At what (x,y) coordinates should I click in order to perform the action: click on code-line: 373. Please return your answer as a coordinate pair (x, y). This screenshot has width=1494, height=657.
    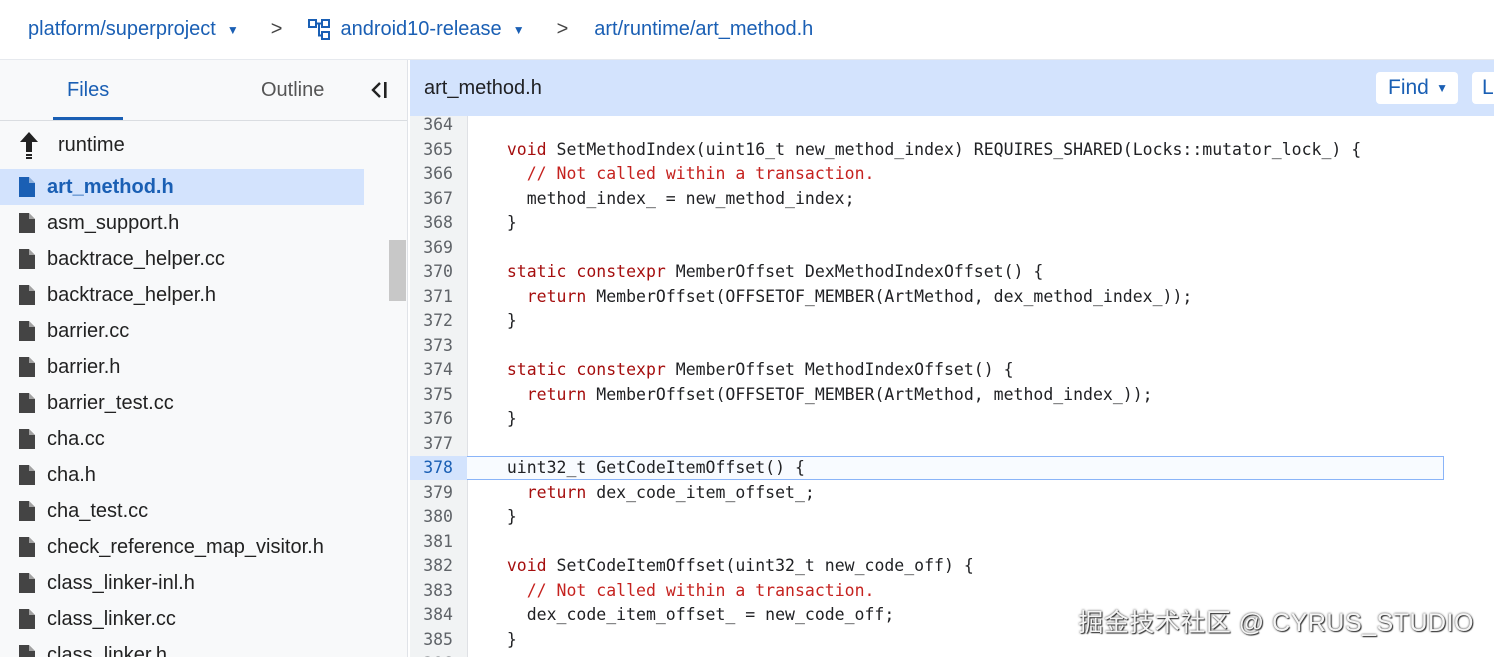
    Looking at the image, I should click on (952, 346).